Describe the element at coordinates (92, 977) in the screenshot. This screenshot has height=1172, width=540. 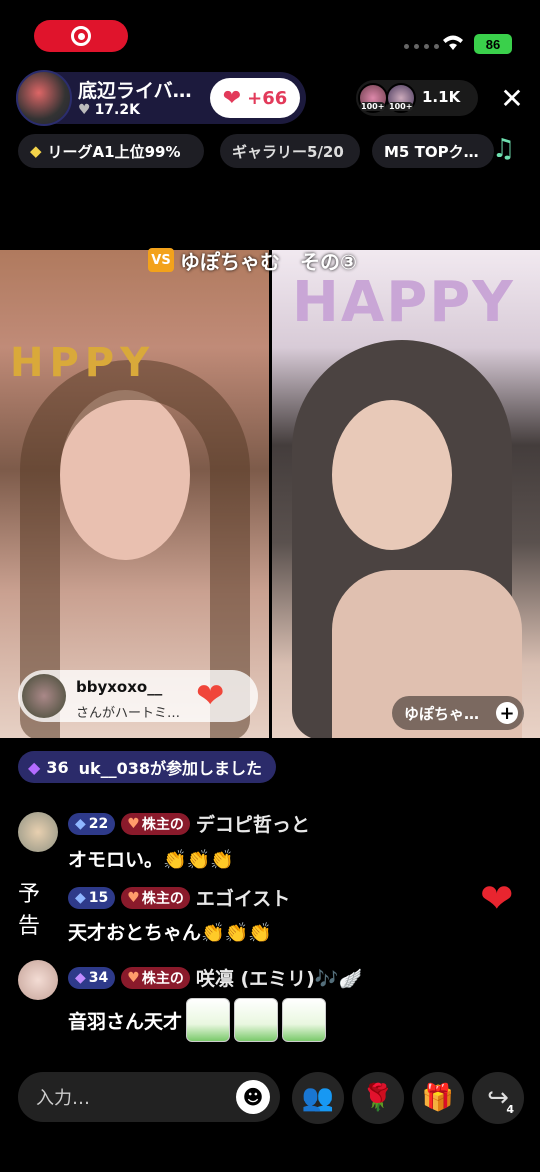
I see `level-badge: ◆ 34` at that location.